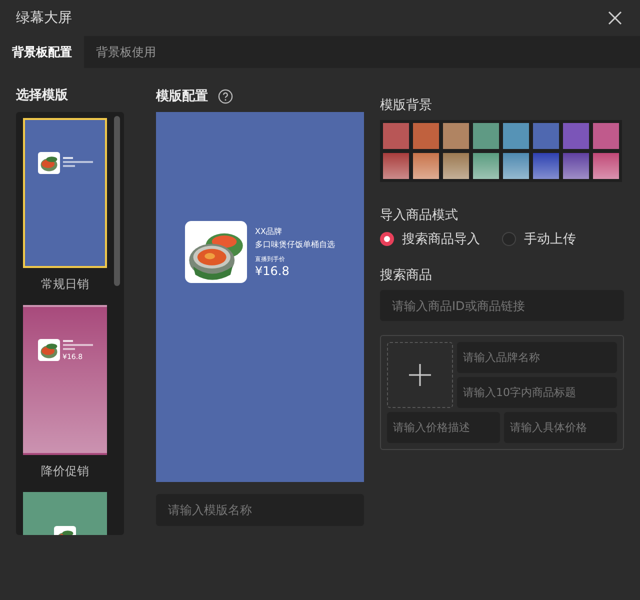  What do you see at coordinates (502, 305) in the screenshot?
I see `search-field: 请输入商品ID或商品链接` at bounding box center [502, 305].